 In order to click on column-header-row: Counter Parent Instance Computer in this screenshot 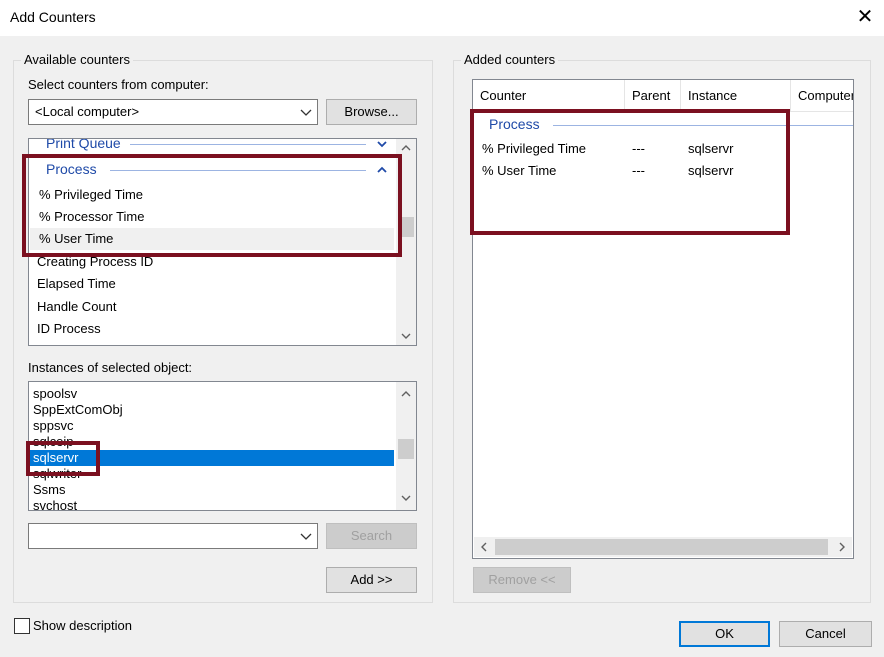, I will do `click(663, 96)`.